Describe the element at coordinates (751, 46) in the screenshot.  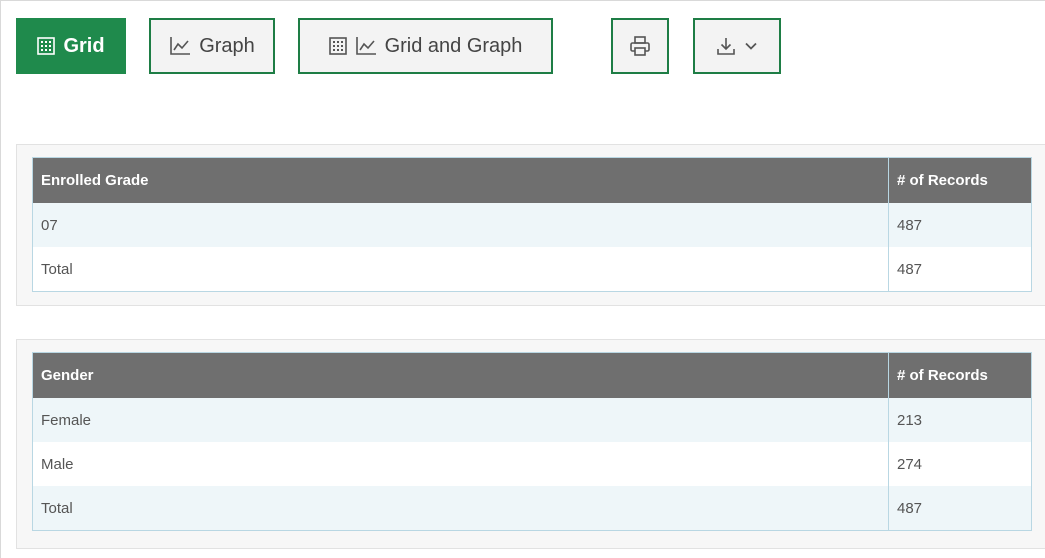
I see `chevron-down-icon` at that location.